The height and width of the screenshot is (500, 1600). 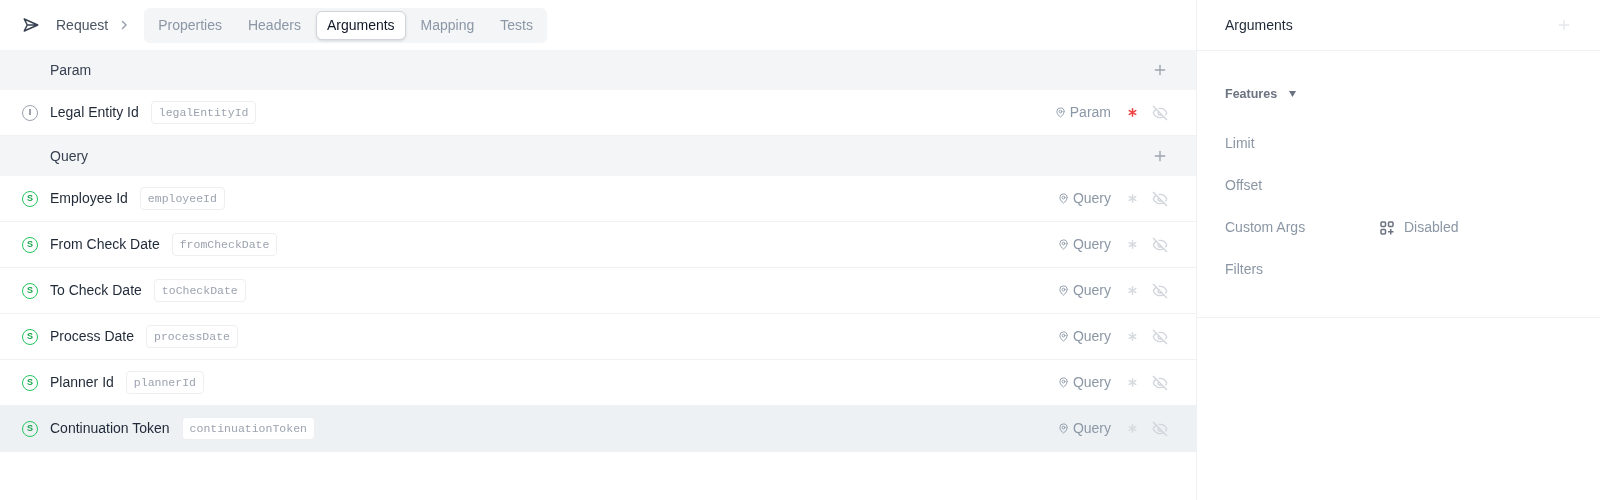 What do you see at coordinates (110, 428) in the screenshot?
I see `argument-name: Continuation Token` at bounding box center [110, 428].